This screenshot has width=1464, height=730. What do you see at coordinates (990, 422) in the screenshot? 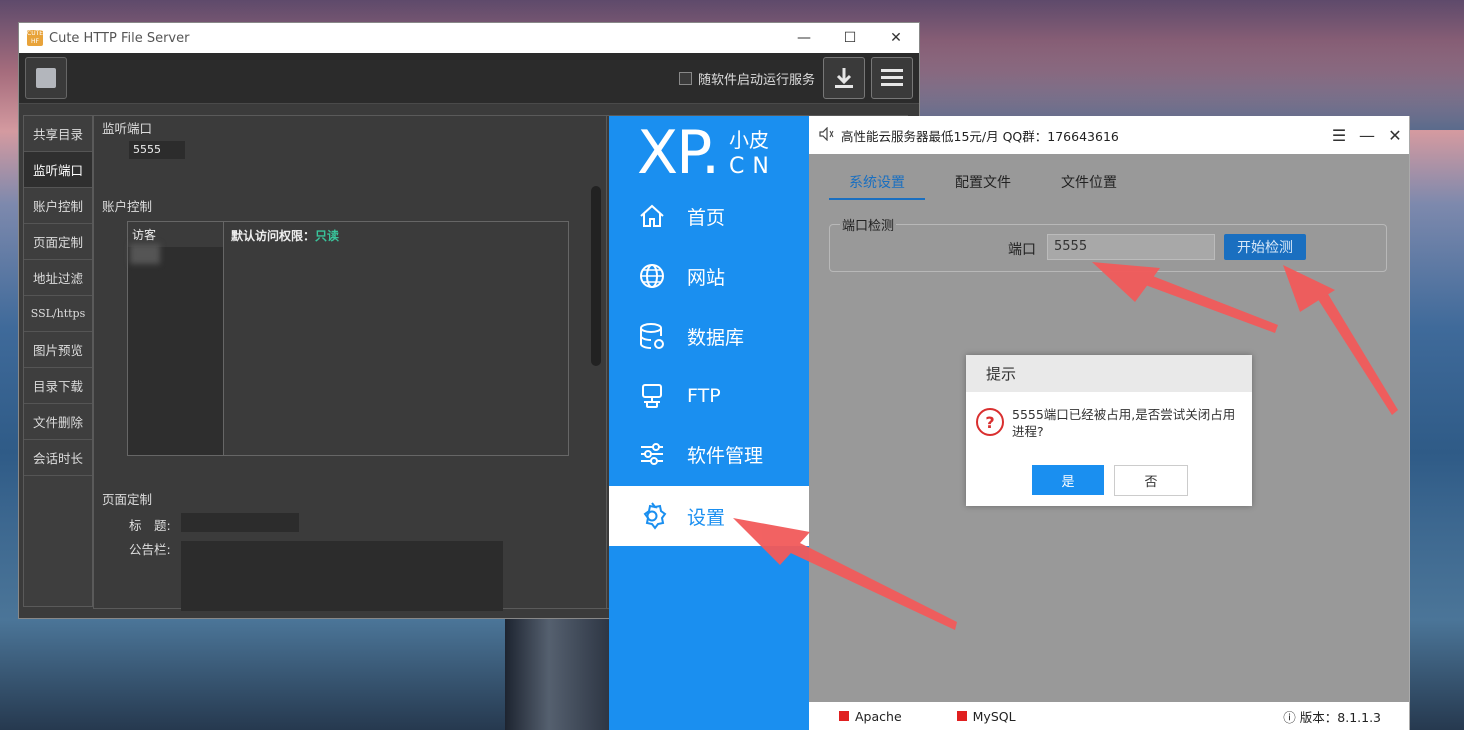
I see `question-icon: ?` at bounding box center [990, 422].